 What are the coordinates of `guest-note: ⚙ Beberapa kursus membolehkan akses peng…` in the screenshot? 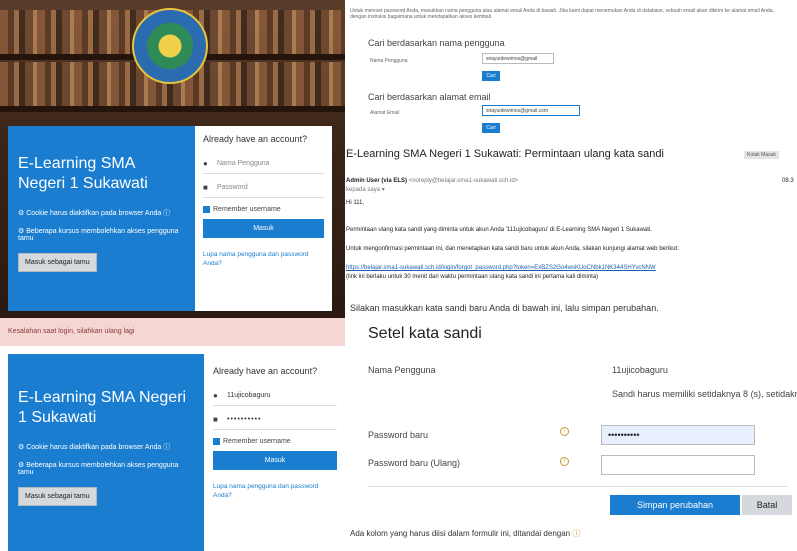 It's located at (98, 235).